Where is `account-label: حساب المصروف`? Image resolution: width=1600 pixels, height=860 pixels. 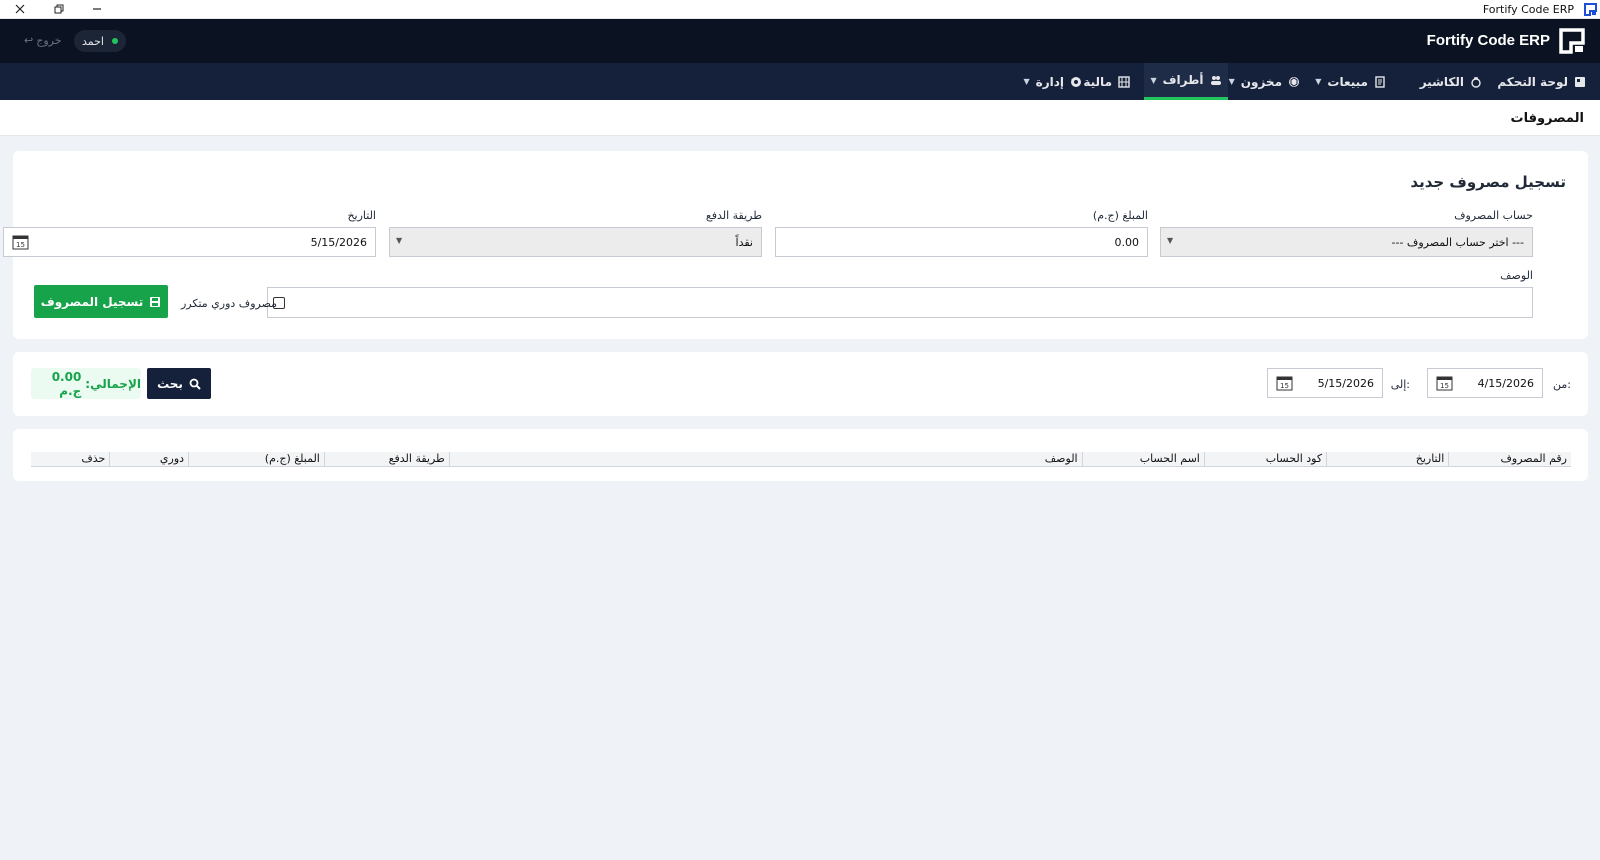 account-label: حساب المصروف is located at coordinates (1493, 215).